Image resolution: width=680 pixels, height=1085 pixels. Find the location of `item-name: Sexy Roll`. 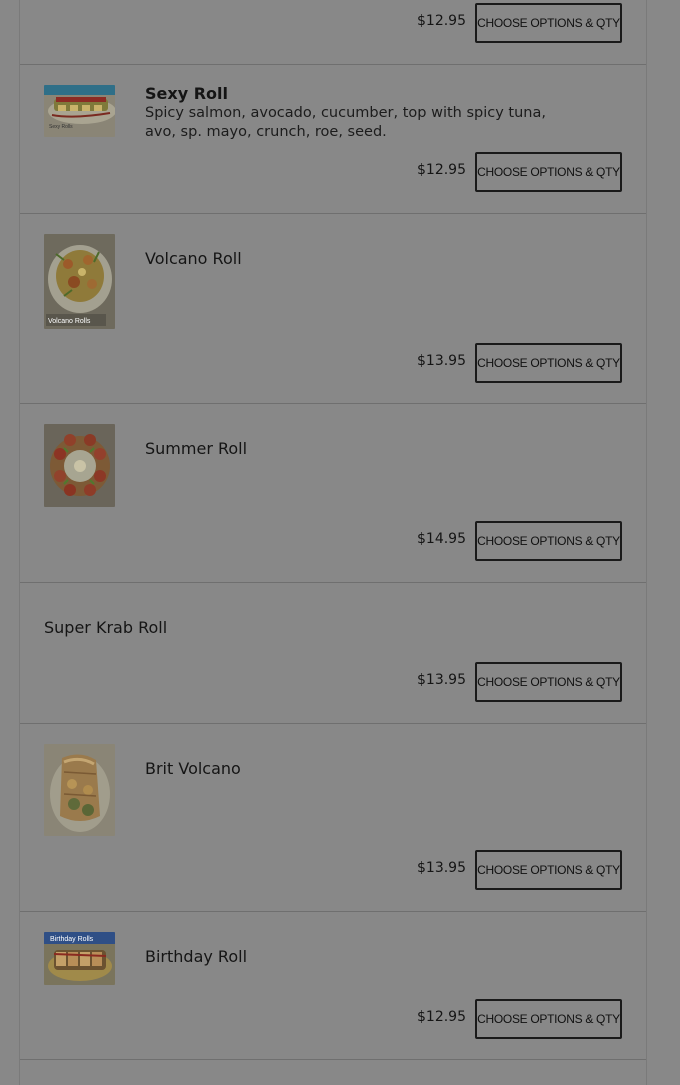

item-name: Sexy Roll is located at coordinates (186, 93).